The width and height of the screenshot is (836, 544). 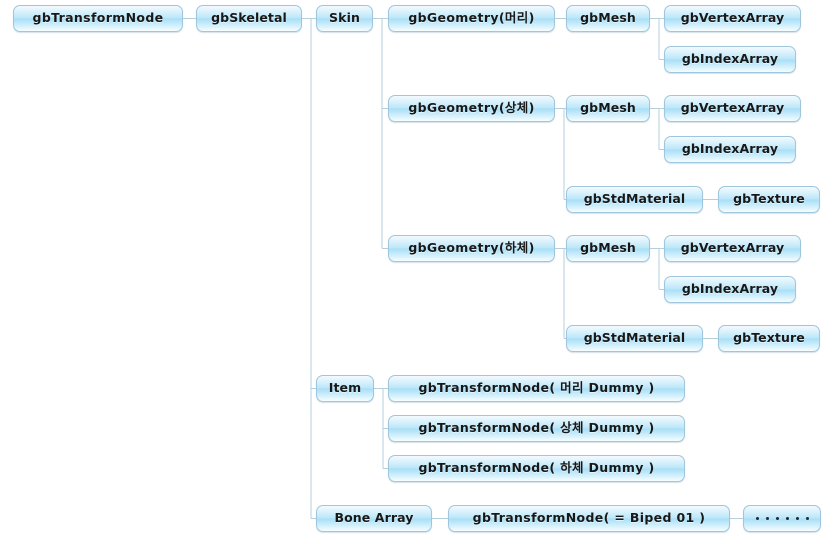 I want to click on node-dummy_head: gbTransformNode( 머리 Dummy ), so click(x=536, y=388).